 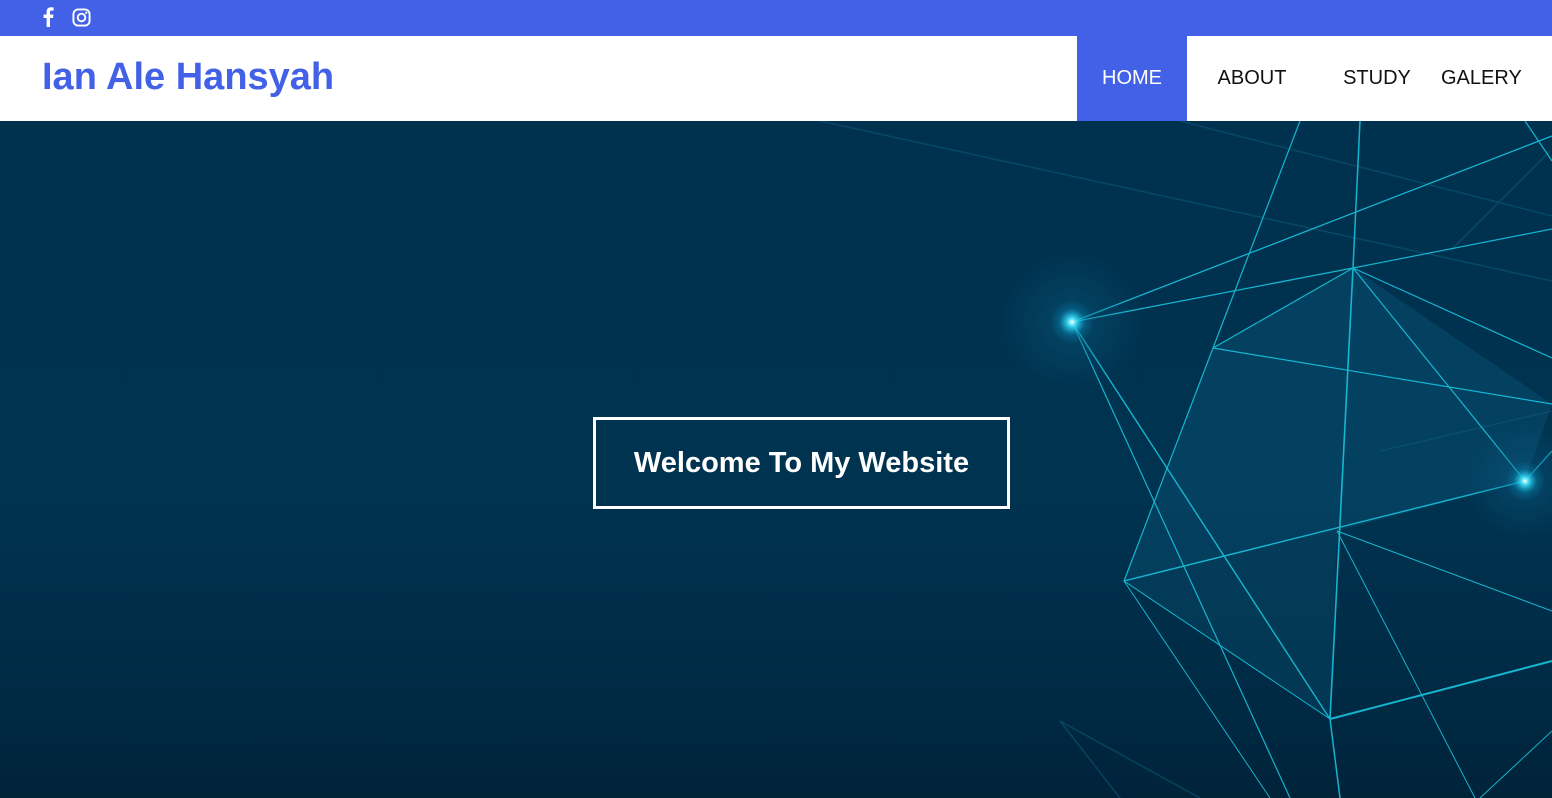 I want to click on top-social-bar, so click(x=776, y=18).